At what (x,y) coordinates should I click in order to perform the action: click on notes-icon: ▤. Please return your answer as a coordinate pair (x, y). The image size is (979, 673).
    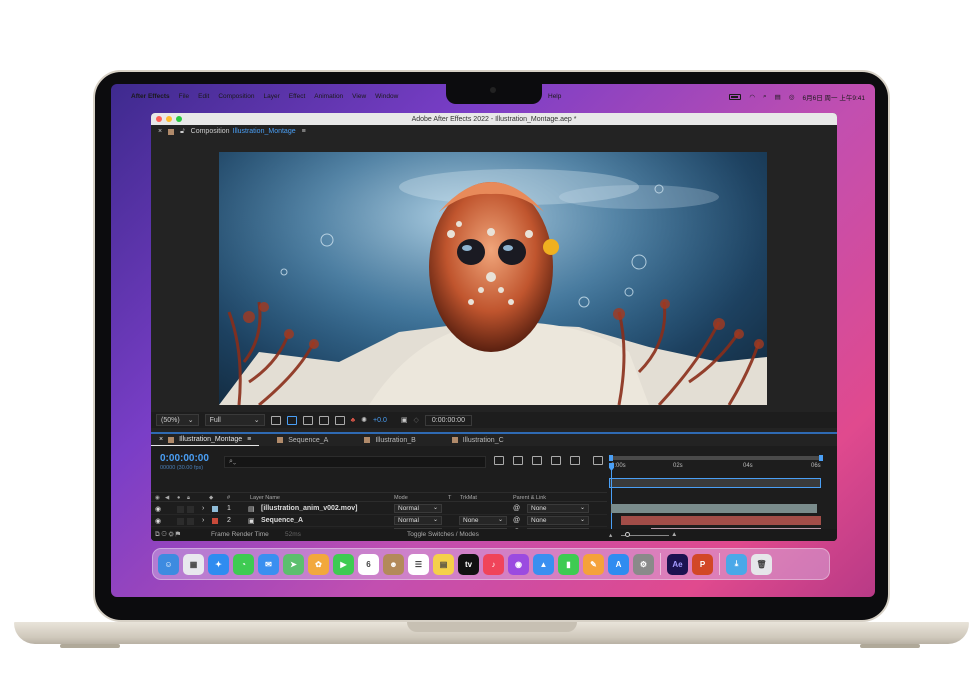
    Looking at the image, I should click on (443, 564).